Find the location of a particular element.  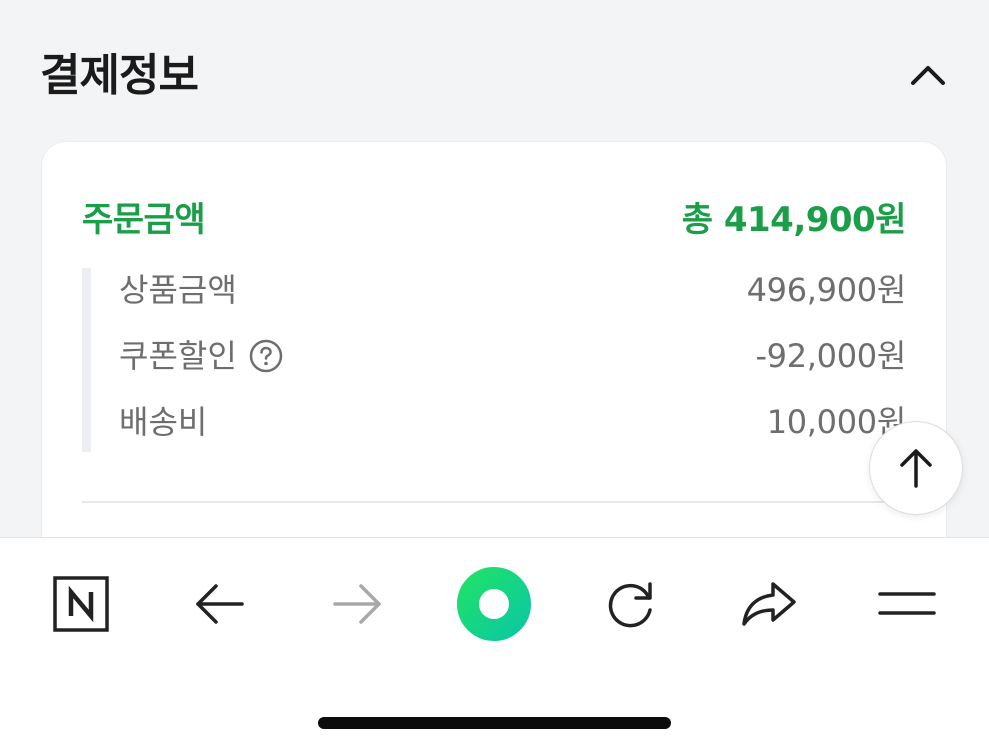

arrow-right-icon is located at coordinates (357, 604).